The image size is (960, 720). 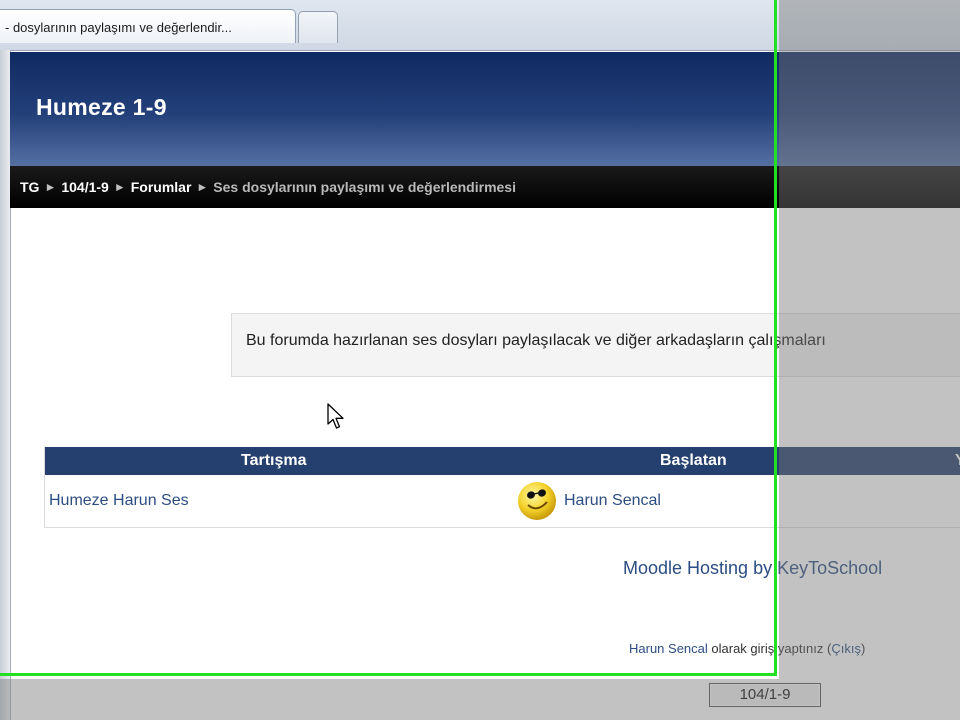 What do you see at coordinates (318, 27) in the screenshot?
I see `new-tab-button` at bounding box center [318, 27].